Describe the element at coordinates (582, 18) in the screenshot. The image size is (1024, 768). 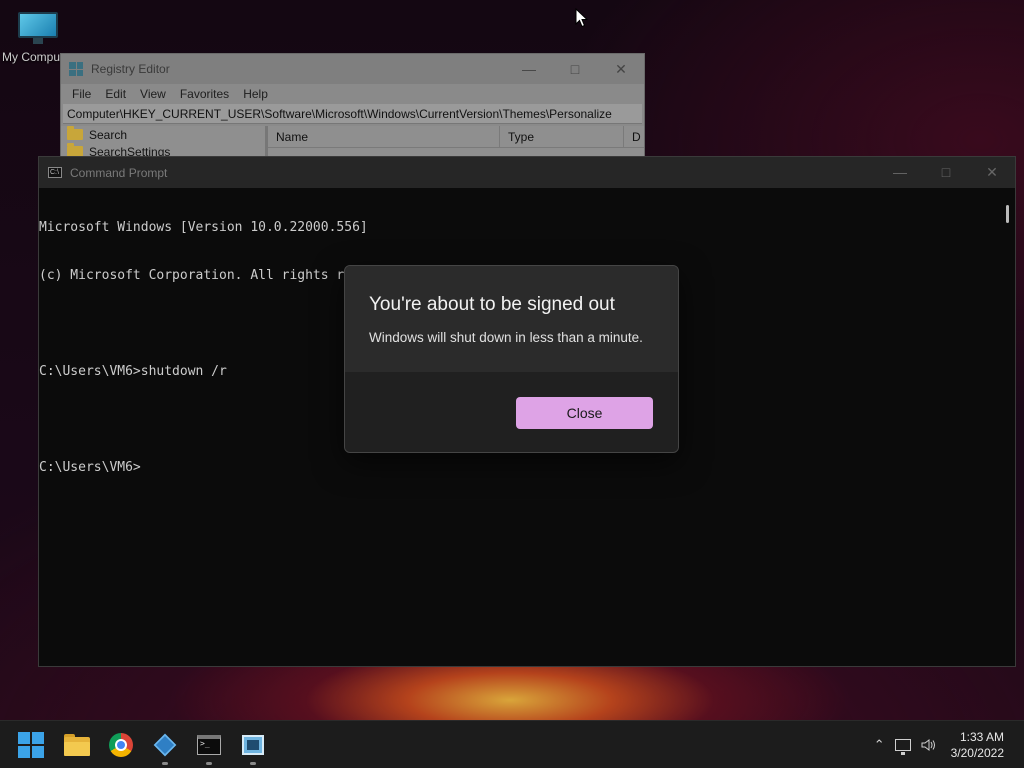
I see `mouse-cursor-icon` at that location.